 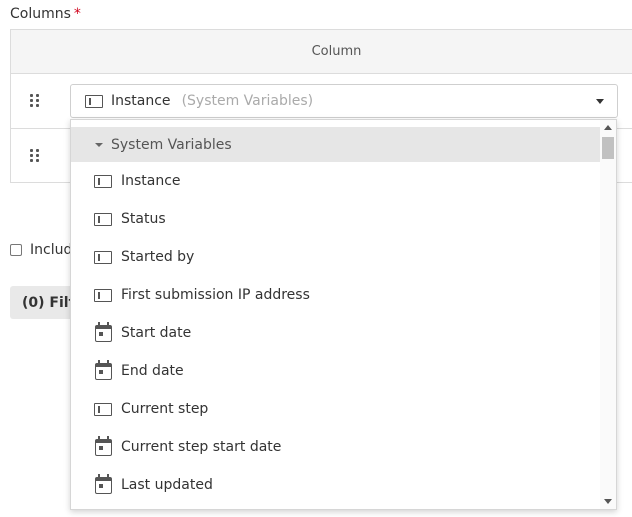 What do you see at coordinates (336, 257) in the screenshot?
I see `dropdown-option-started-by: Started by` at bounding box center [336, 257].